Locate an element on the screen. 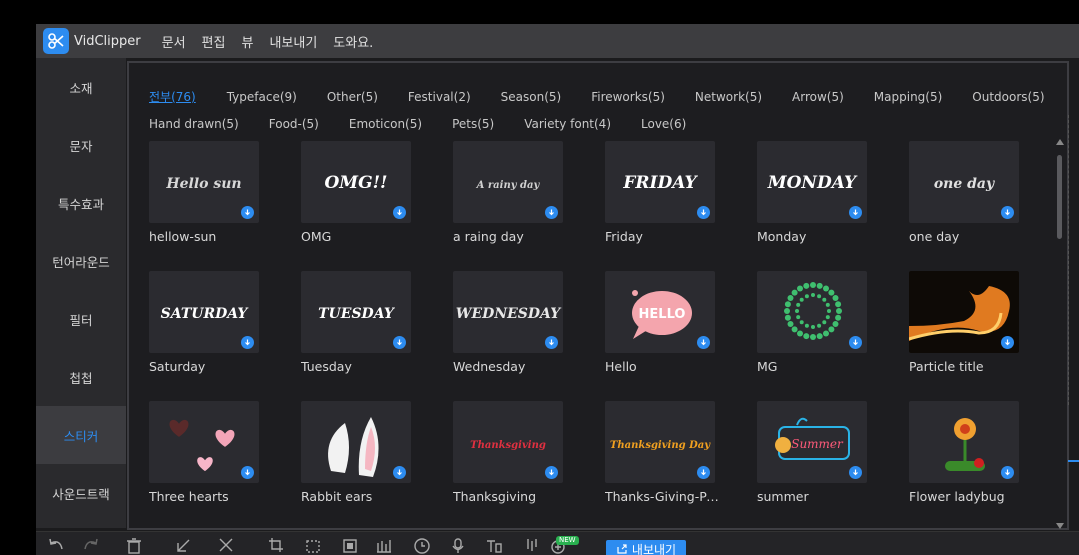 The width and height of the screenshot is (1079, 555). sticker-card: FRIDAY Friday is located at coordinates (665, 192).